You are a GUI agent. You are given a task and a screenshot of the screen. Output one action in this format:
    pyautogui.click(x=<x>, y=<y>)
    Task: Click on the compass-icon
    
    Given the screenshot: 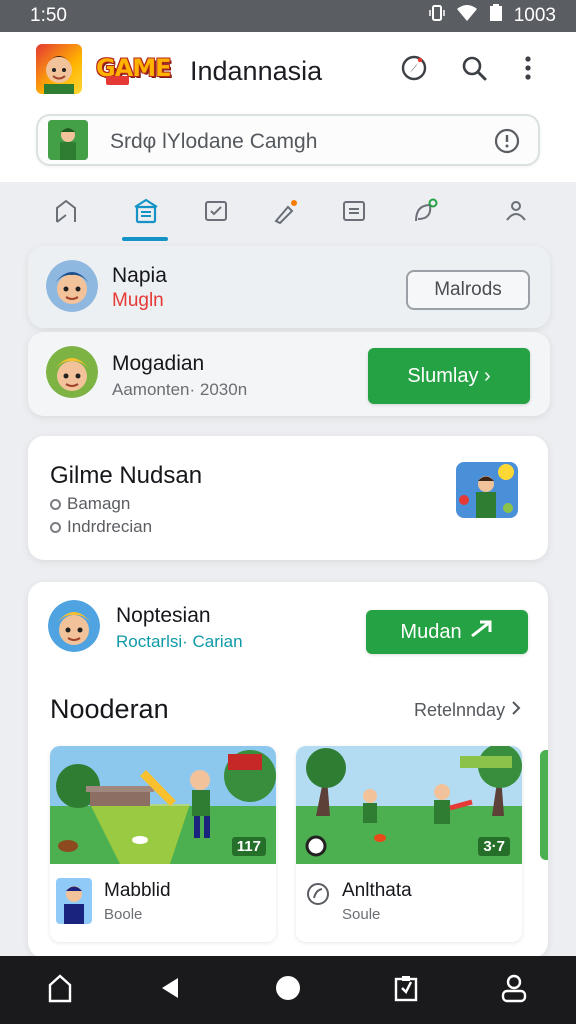 What is the action you would take?
    pyautogui.click(x=414, y=70)
    